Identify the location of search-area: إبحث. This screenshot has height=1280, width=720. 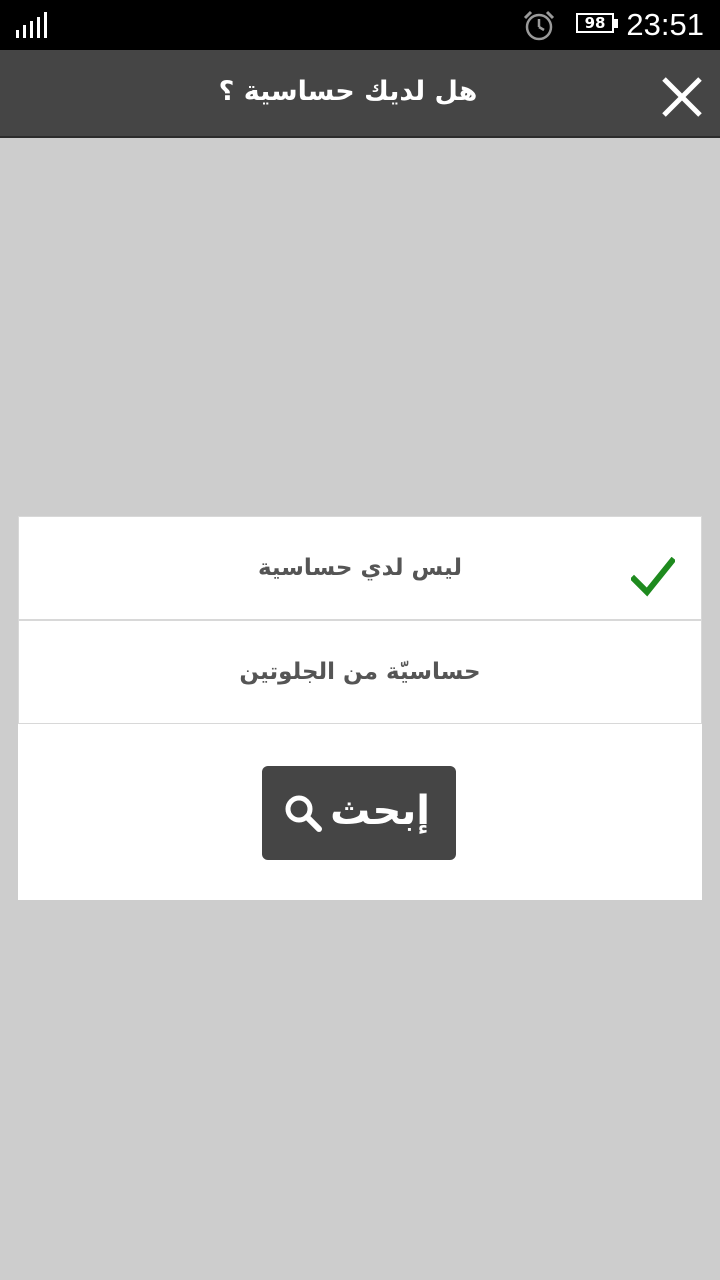
(360, 813).